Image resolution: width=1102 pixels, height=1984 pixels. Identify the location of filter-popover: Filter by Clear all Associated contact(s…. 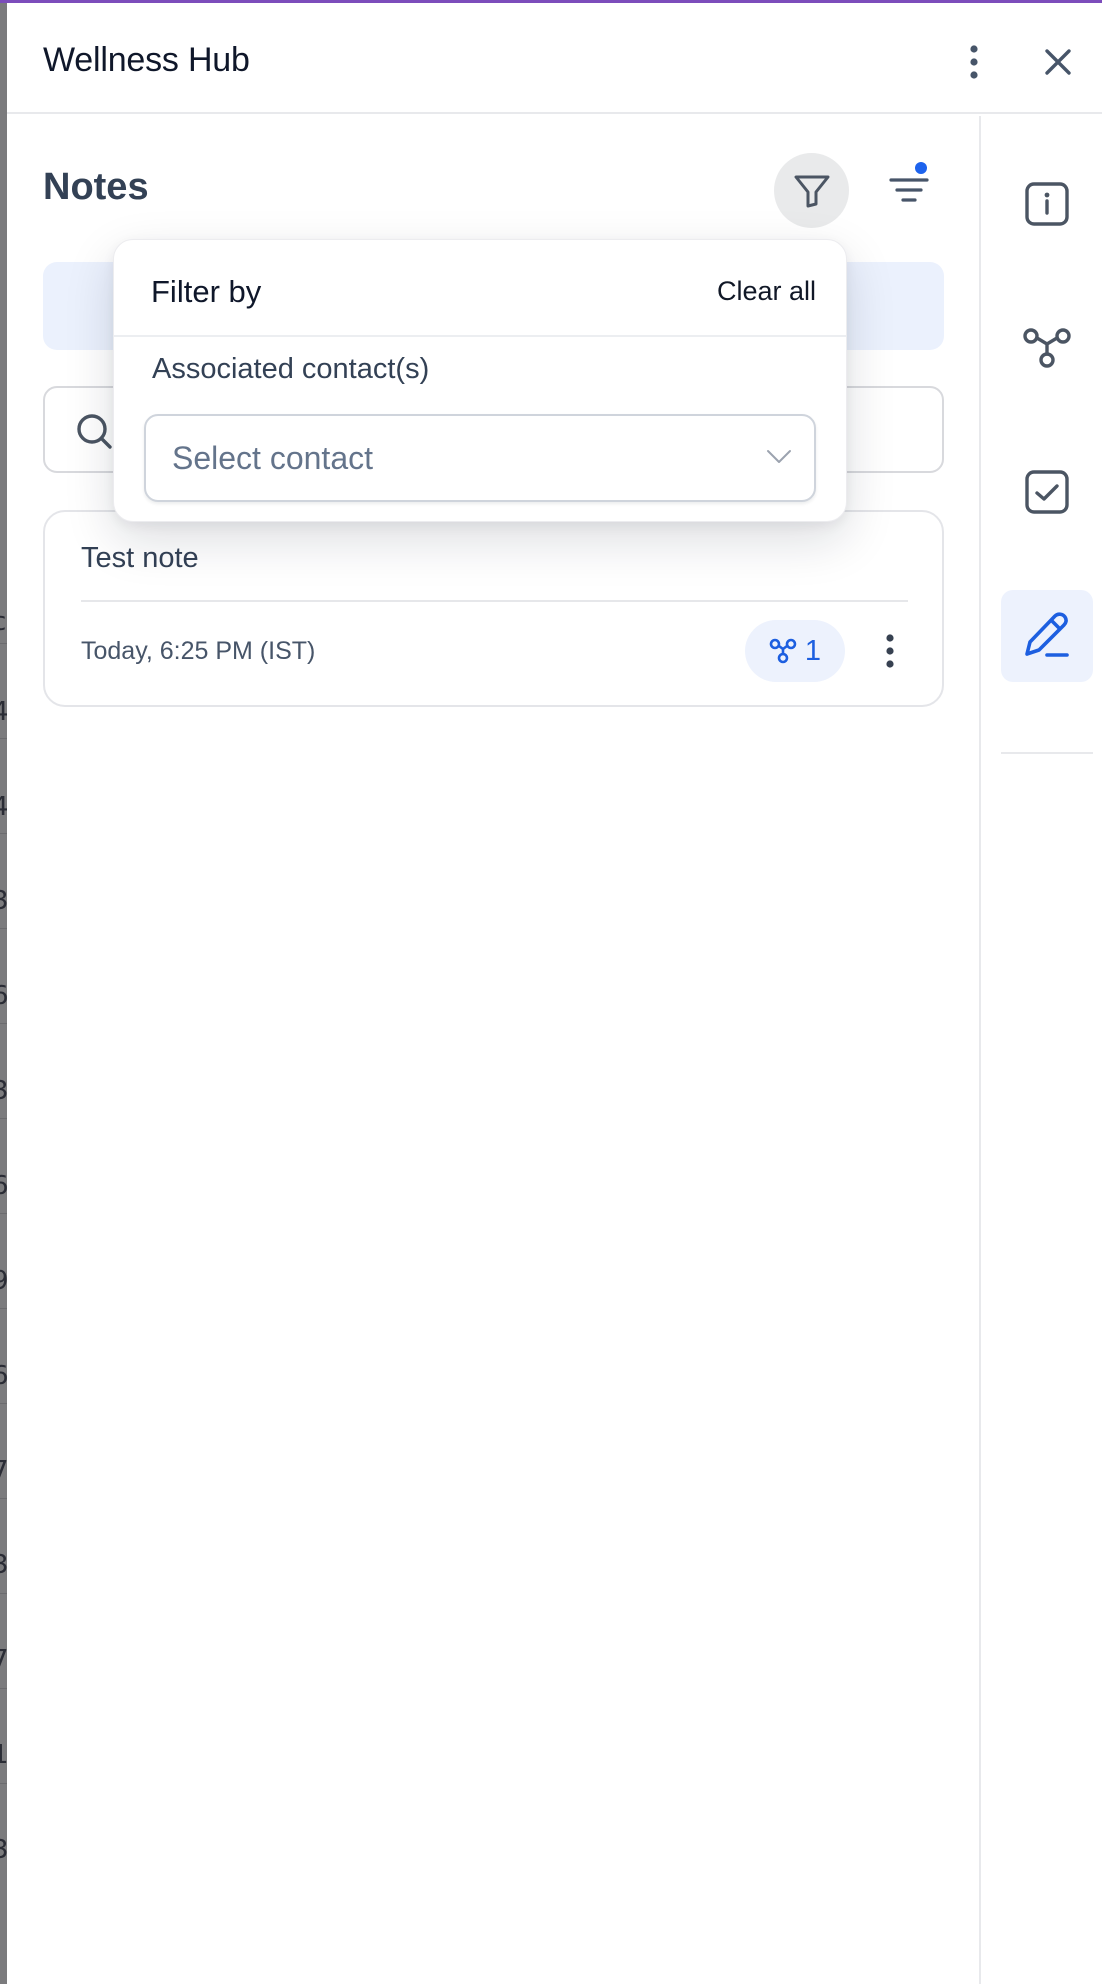
(480, 380).